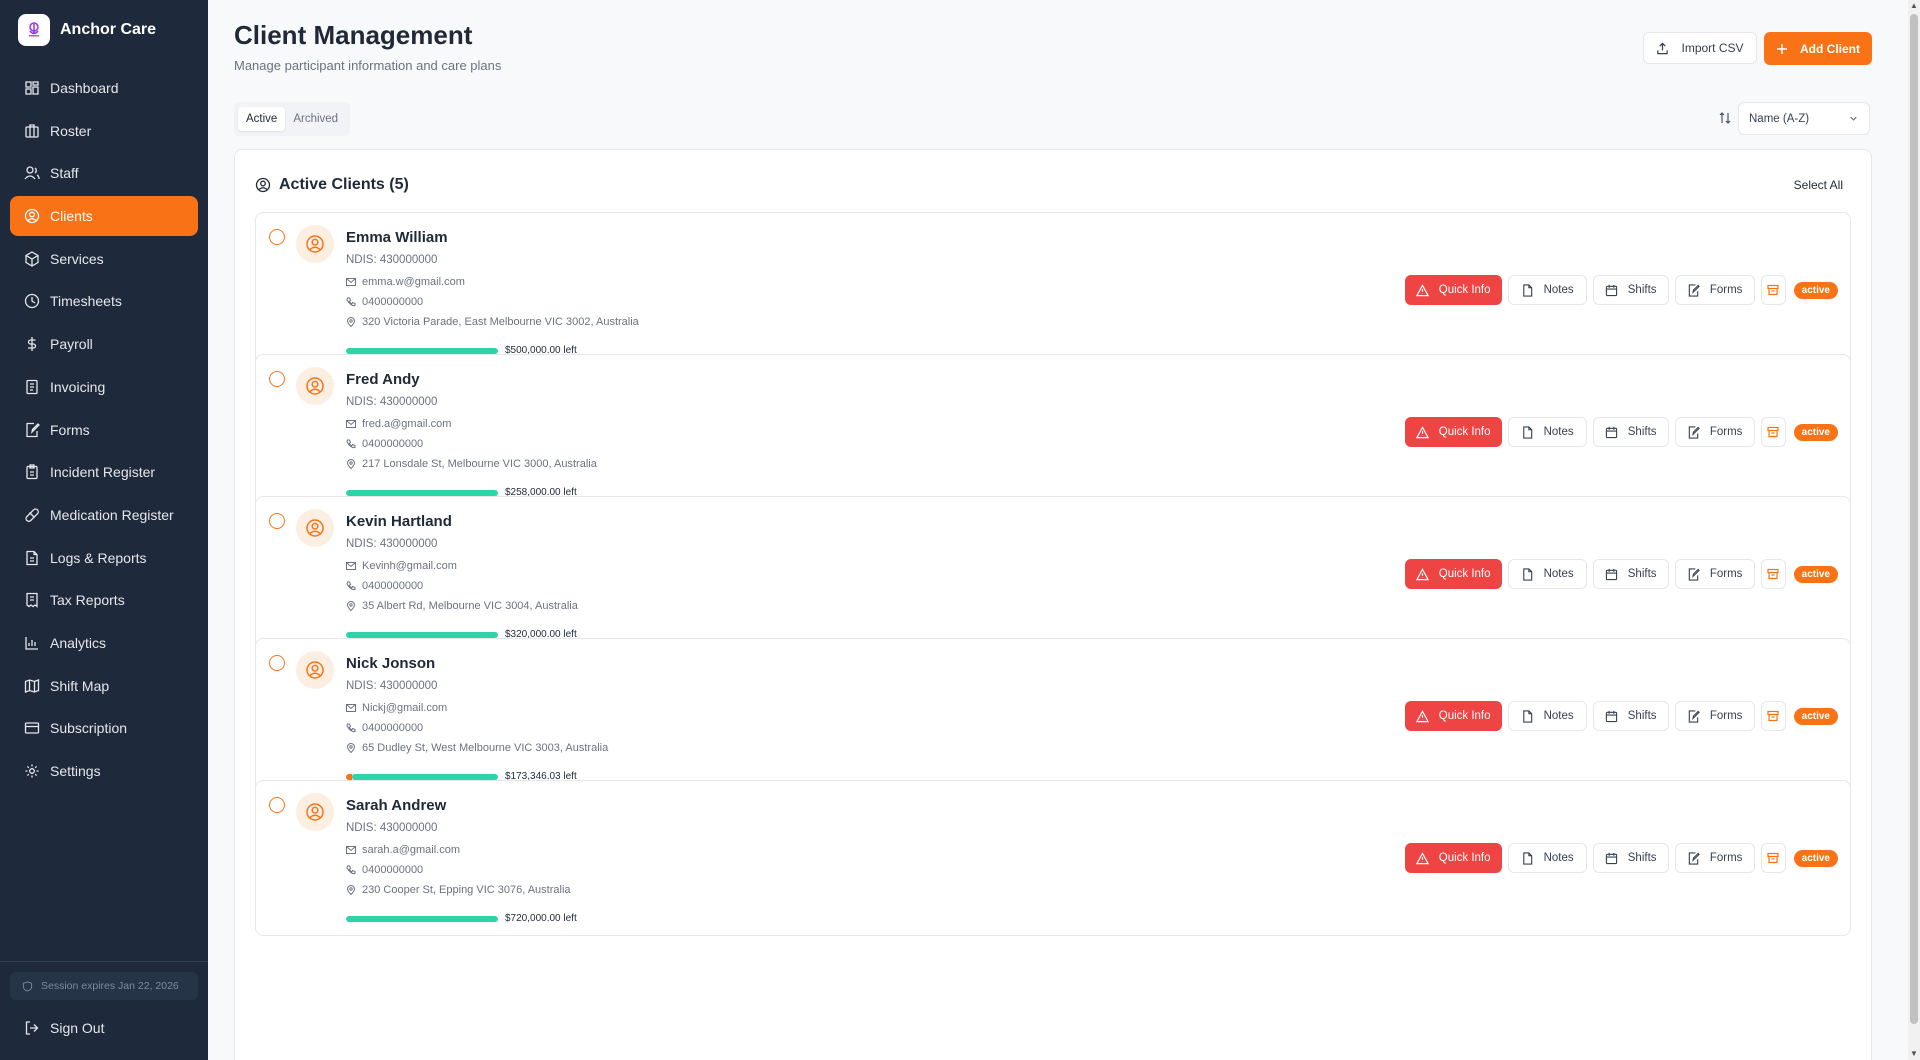  What do you see at coordinates (104, 30) in the screenshot?
I see `brand: Anchor Care` at bounding box center [104, 30].